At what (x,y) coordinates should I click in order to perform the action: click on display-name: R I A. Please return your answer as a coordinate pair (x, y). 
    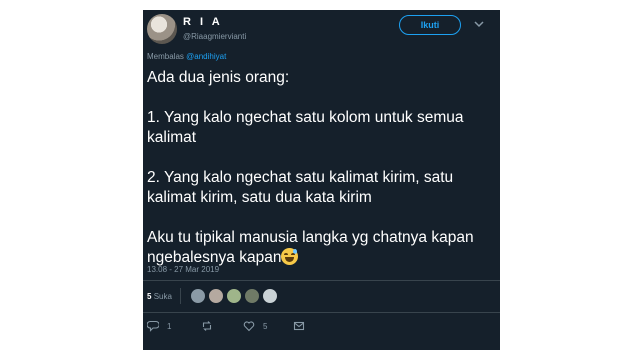
    Looking at the image, I should click on (203, 22).